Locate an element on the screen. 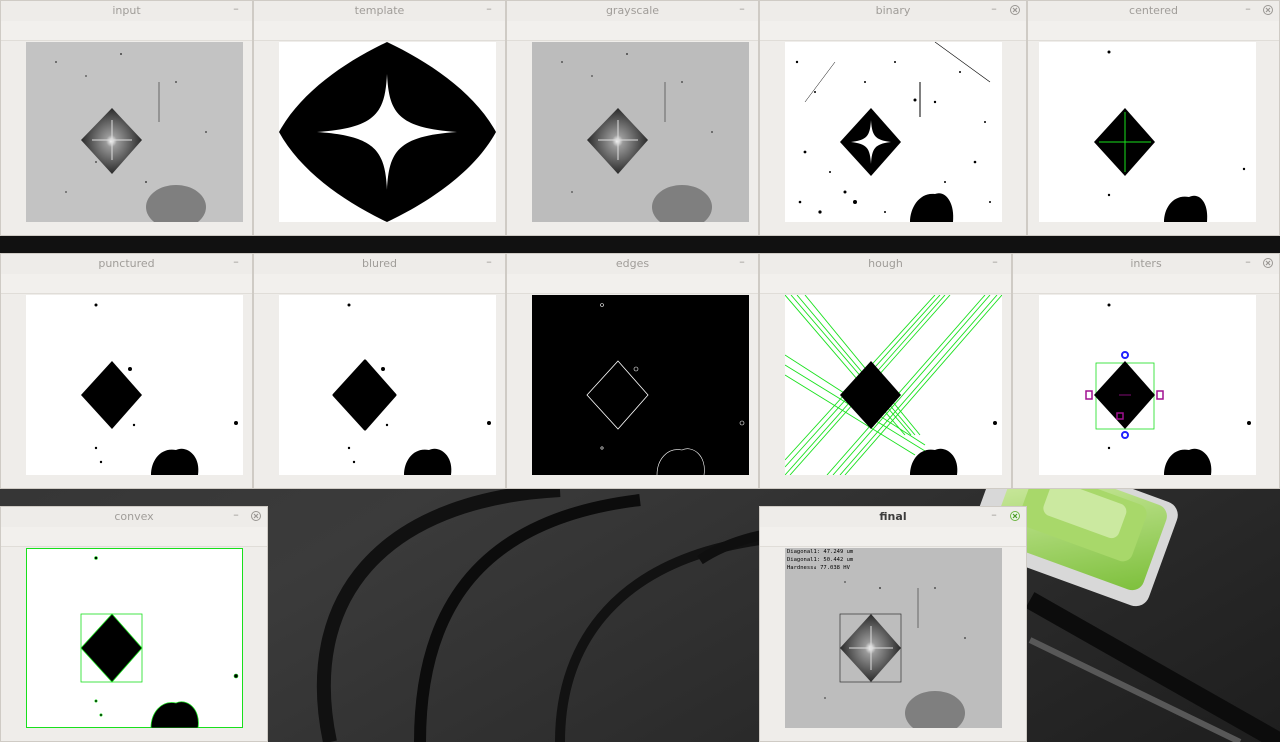  window-title: binary is located at coordinates (893, 10).